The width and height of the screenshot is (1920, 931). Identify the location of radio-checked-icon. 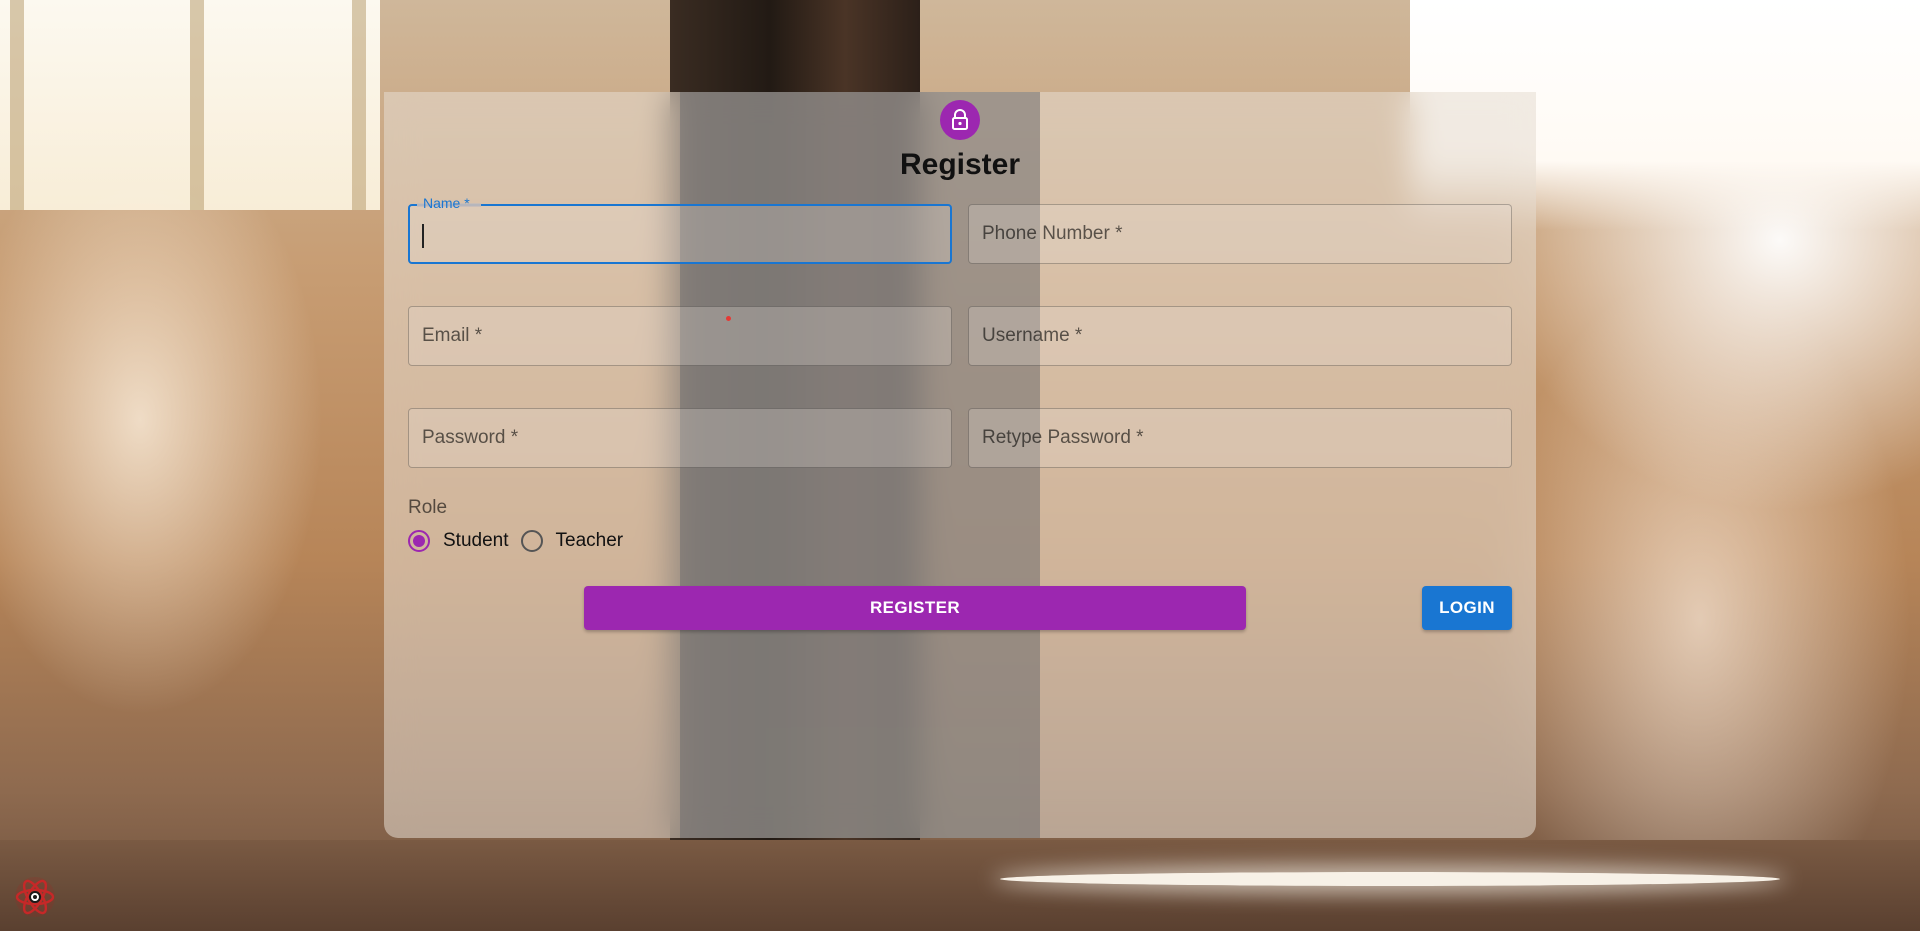
(419, 541).